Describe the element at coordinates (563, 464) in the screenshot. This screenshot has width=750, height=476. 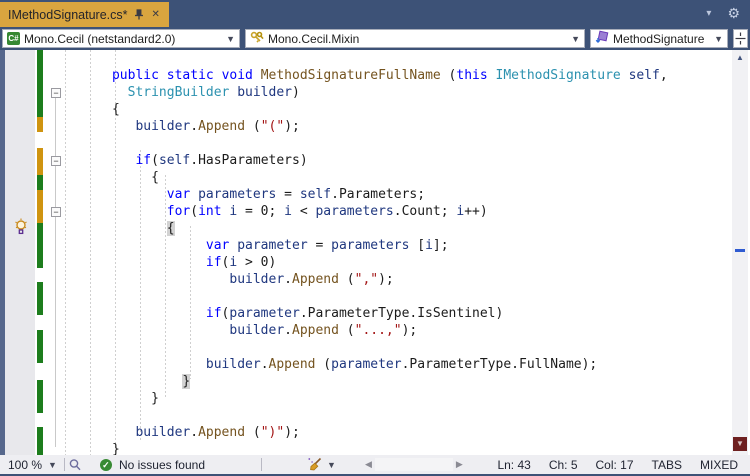
I see `status-ch: Ch: 5` at that location.